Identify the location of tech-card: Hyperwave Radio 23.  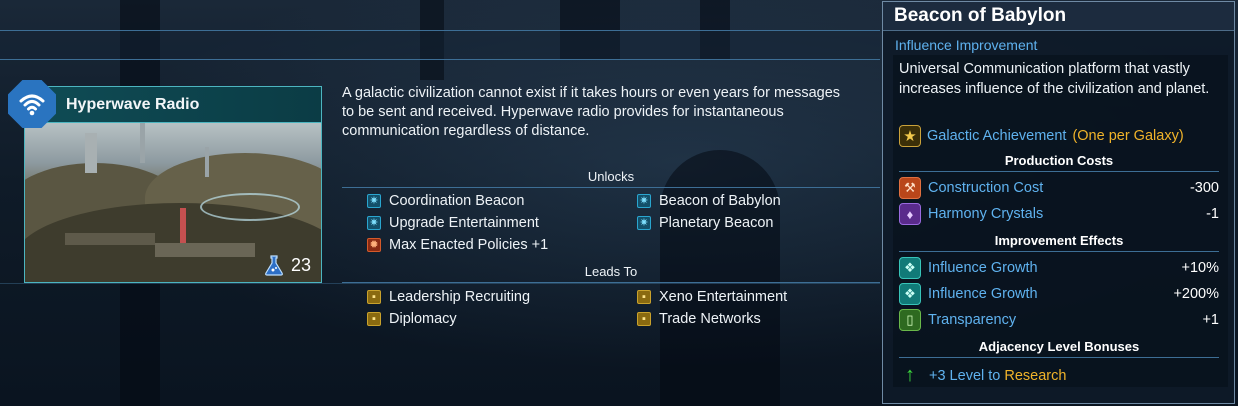
(173, 184).